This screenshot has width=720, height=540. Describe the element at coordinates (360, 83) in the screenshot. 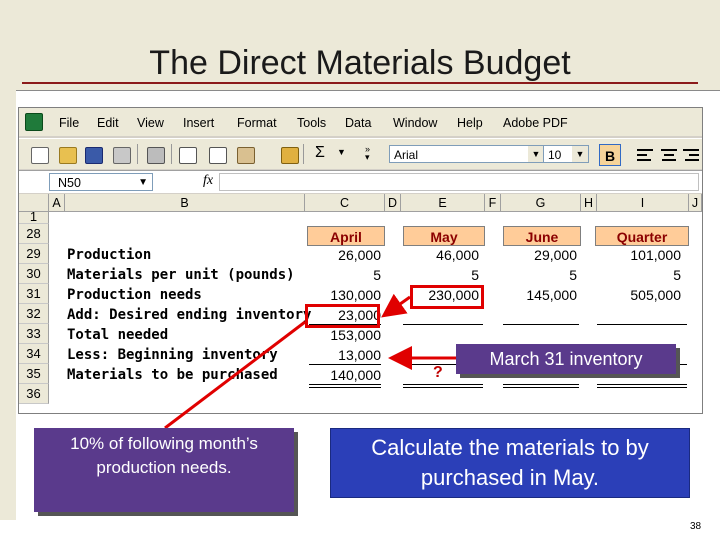

I see `title-underline` at that location.